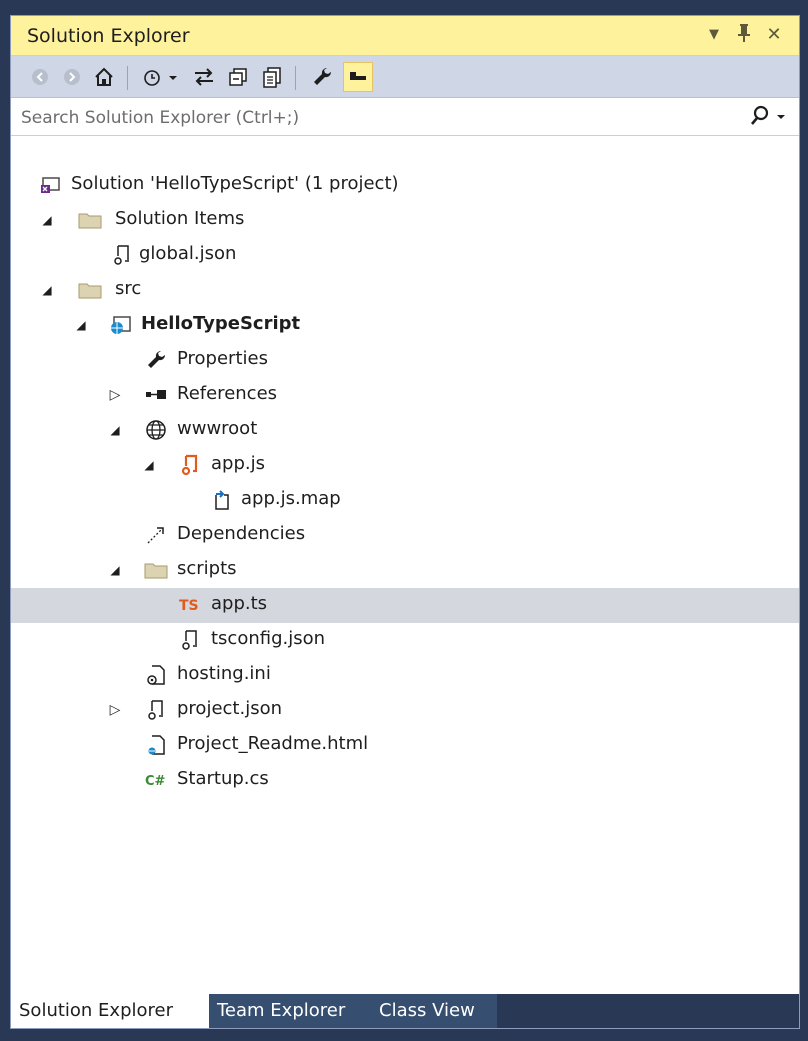 This screenshot has width=808, height=1041. What do you see at coordinates (156, 745) in the screenshot?
I see `html-file-icon` at bounding box center [156, 745].